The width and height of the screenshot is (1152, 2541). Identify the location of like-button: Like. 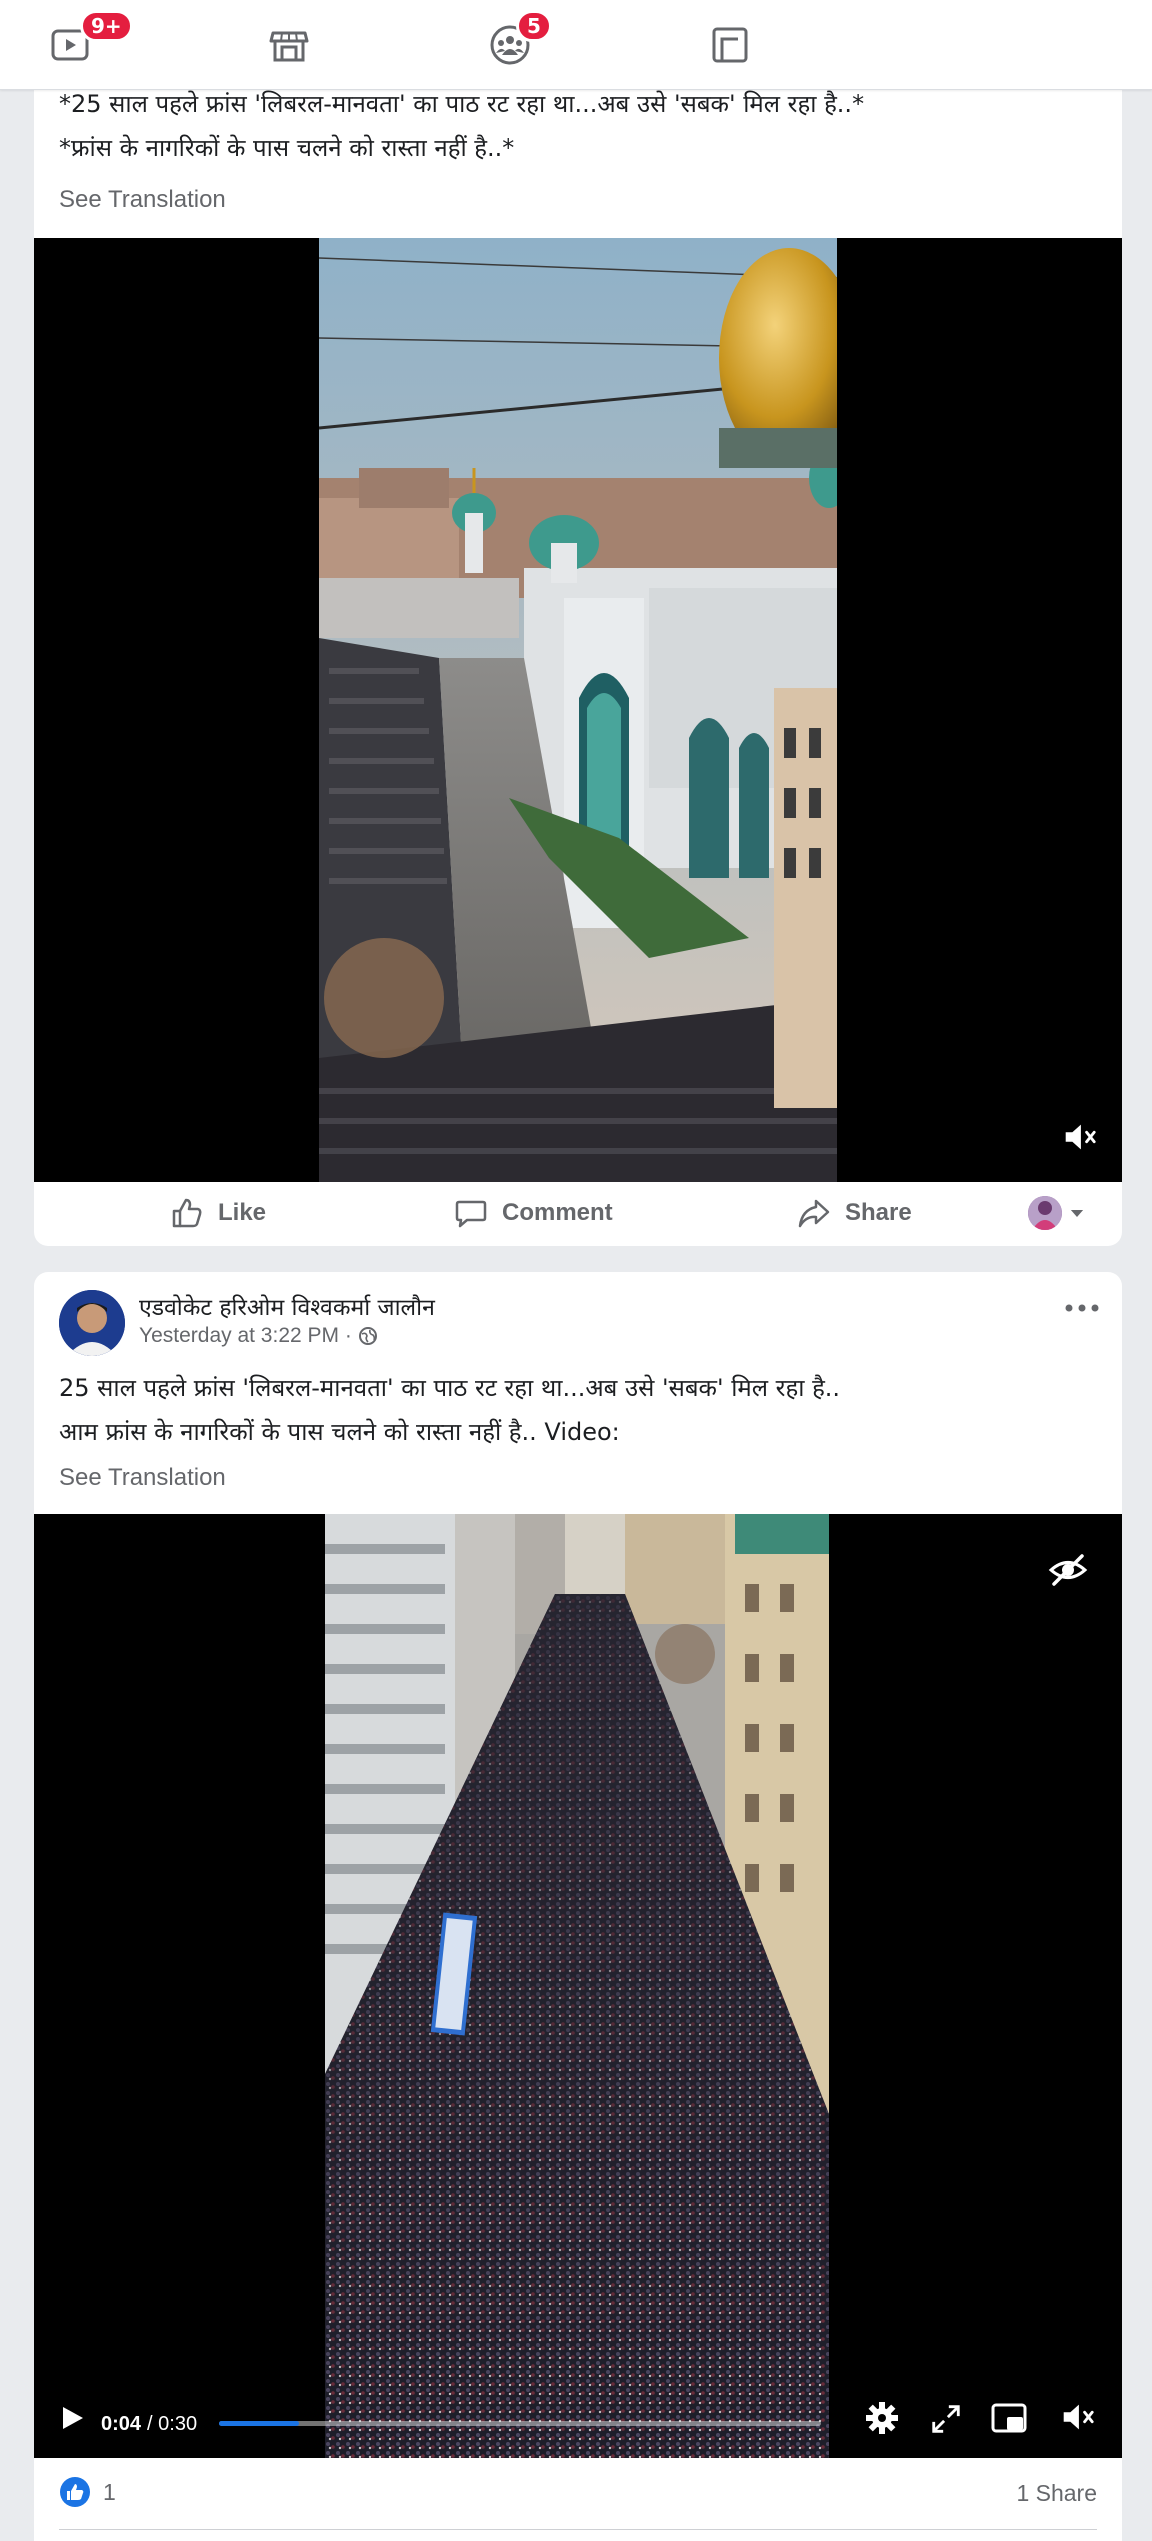
(218, 1213).